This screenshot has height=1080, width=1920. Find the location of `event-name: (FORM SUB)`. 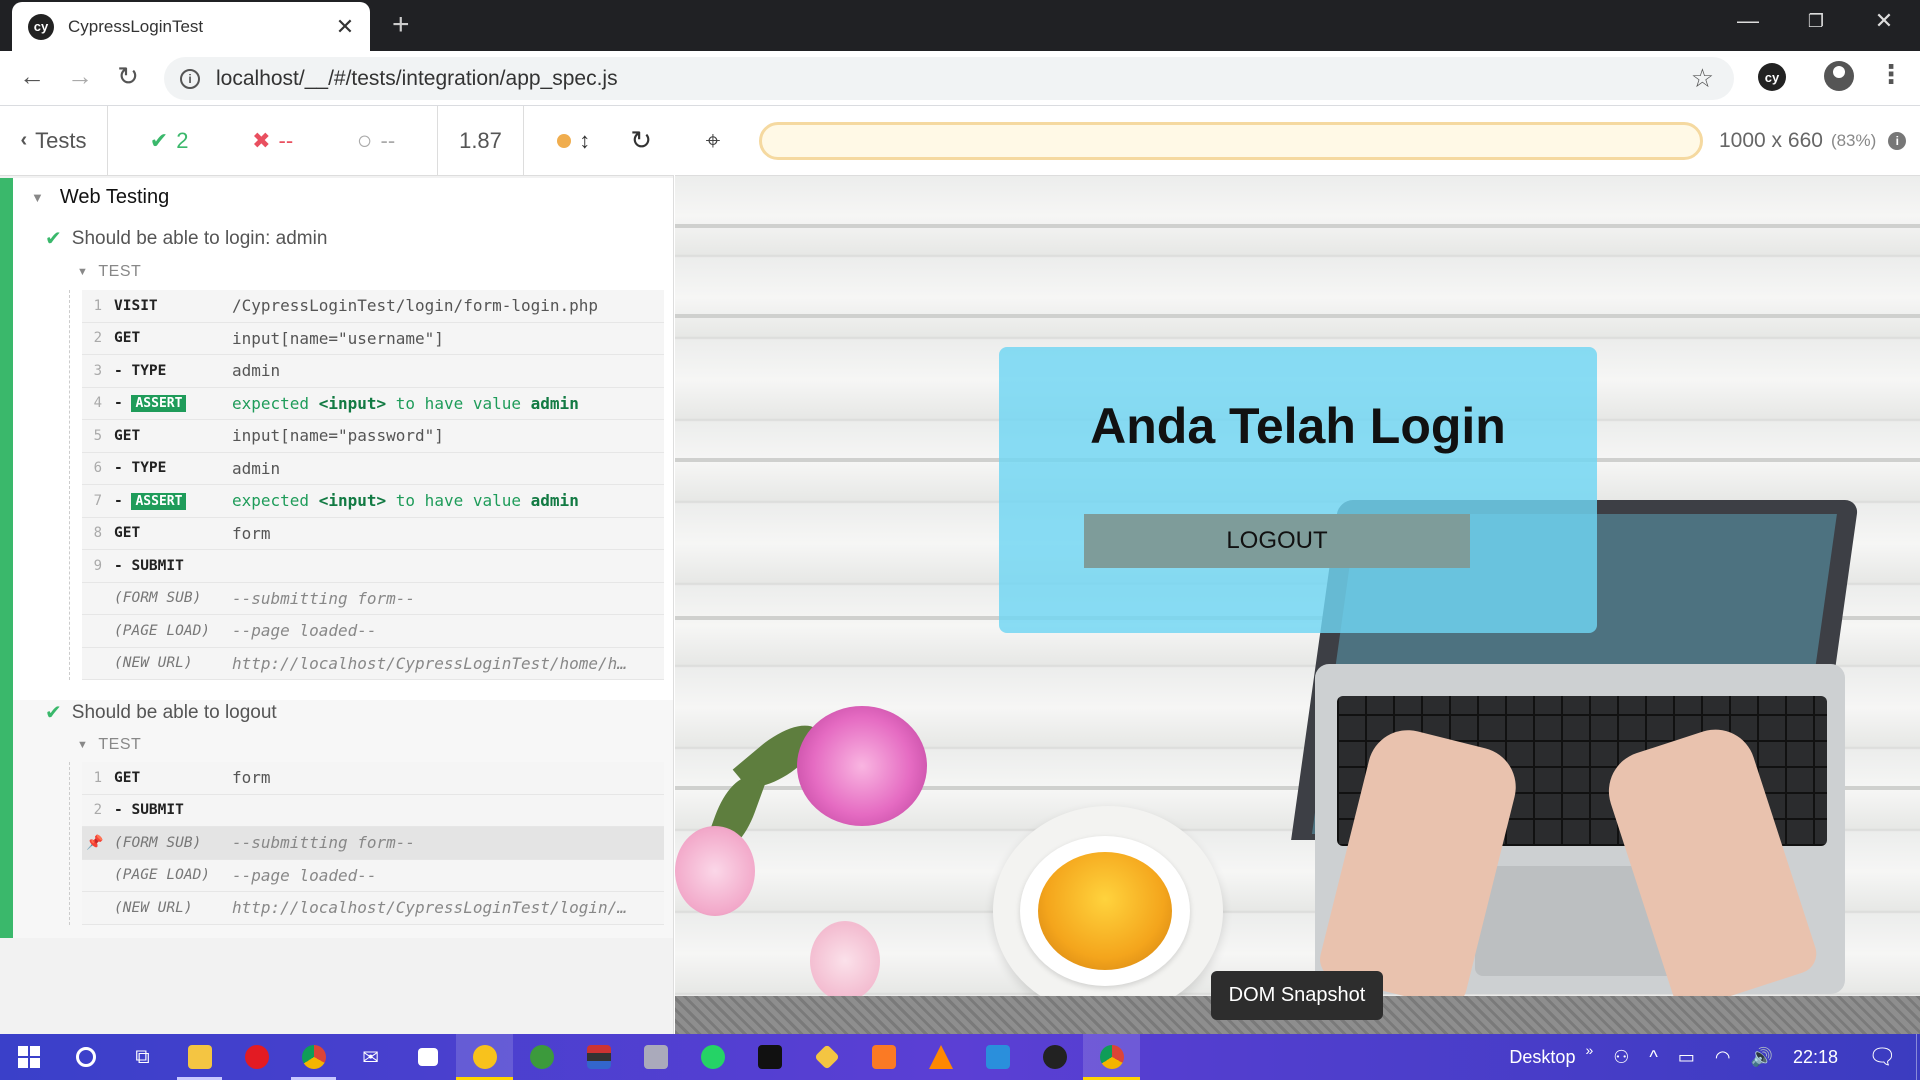

event-name: (FORM SUB) is located at coordinates (158, 842).